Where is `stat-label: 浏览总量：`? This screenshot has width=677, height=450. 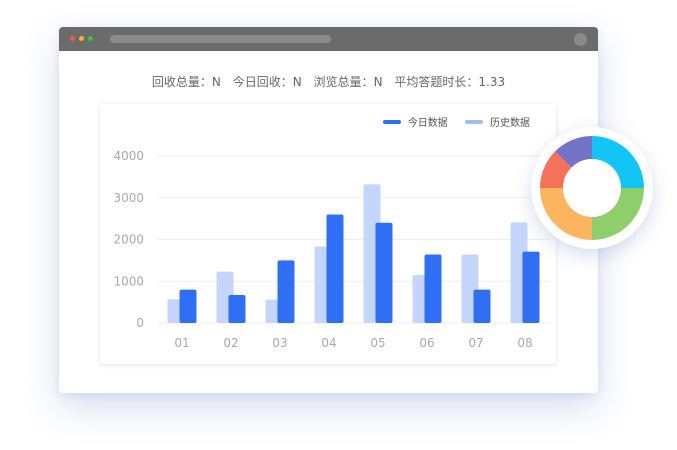
stat-label: 浏览总量： is located at coordinates (343, 82).